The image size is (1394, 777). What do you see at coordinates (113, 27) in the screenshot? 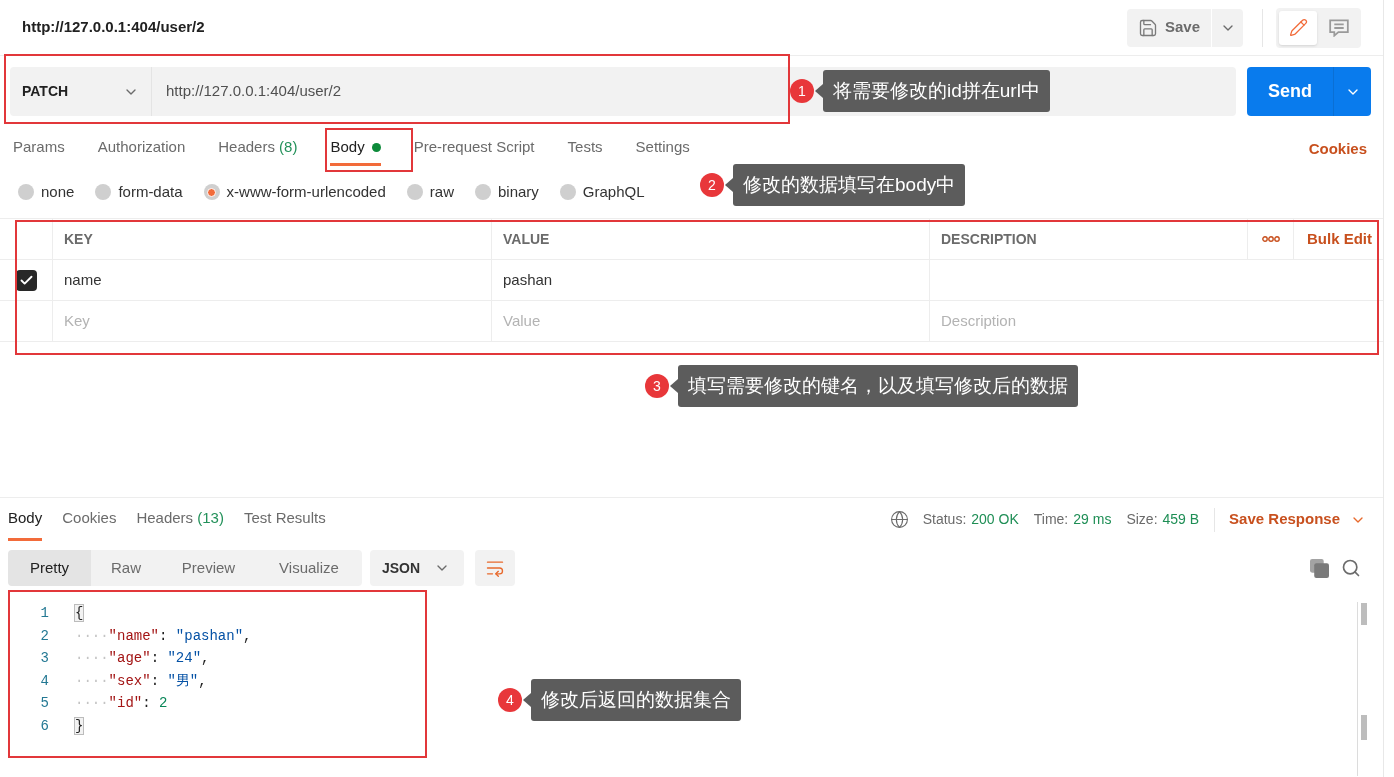
I see `request-title: http://127.0.0.1:404/user/2` at bounding box center [113, 27].